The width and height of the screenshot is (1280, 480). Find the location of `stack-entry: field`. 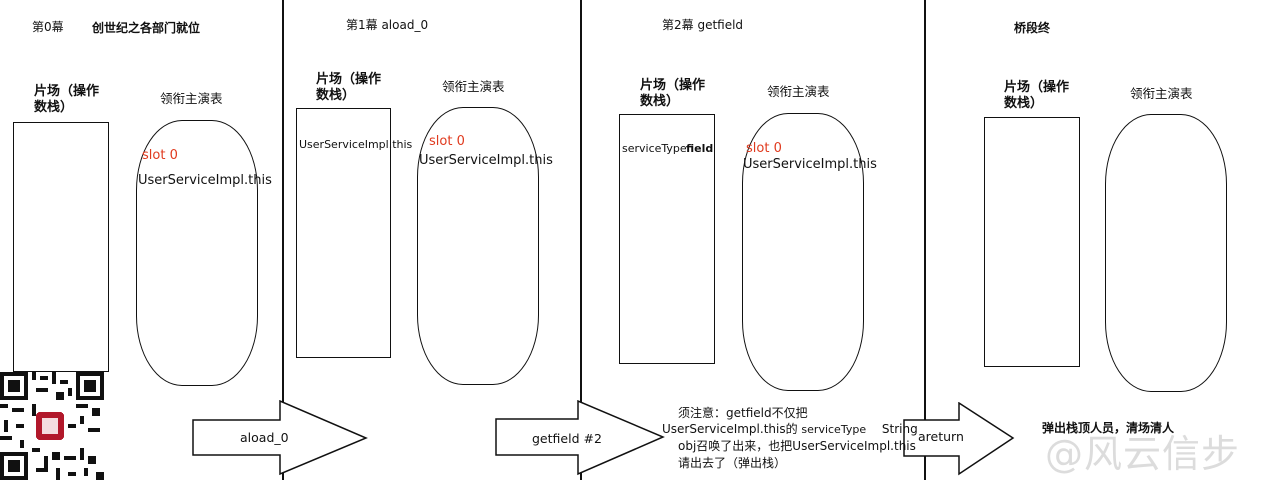

stack-entry: field is located at coordinates (700, 148).